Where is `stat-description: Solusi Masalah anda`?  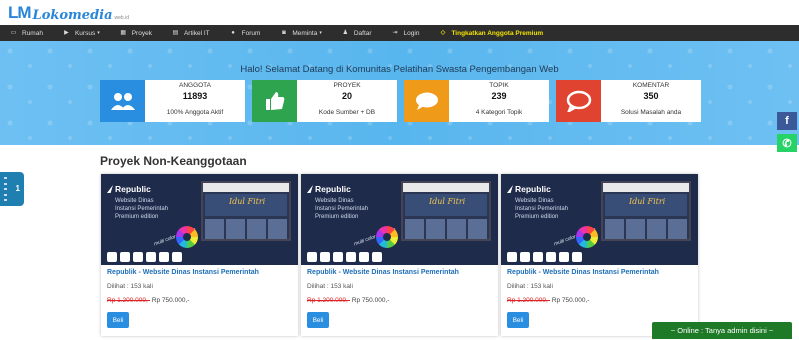
stat-description: Solusi Masalah anda is located at coordinates (651, 112).